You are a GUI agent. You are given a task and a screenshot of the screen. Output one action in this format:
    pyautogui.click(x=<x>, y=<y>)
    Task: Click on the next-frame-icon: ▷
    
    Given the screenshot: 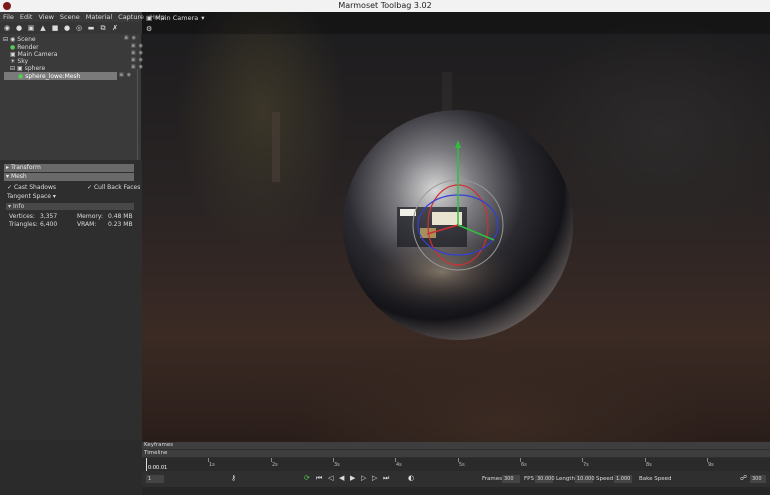 What is the action you would take?
    pyautogui.click(x=363, y=478)
    